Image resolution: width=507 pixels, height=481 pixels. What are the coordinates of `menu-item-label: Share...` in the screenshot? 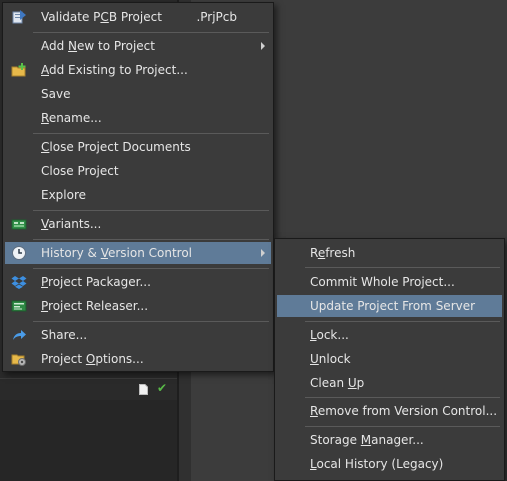 It's located at (64, 335).